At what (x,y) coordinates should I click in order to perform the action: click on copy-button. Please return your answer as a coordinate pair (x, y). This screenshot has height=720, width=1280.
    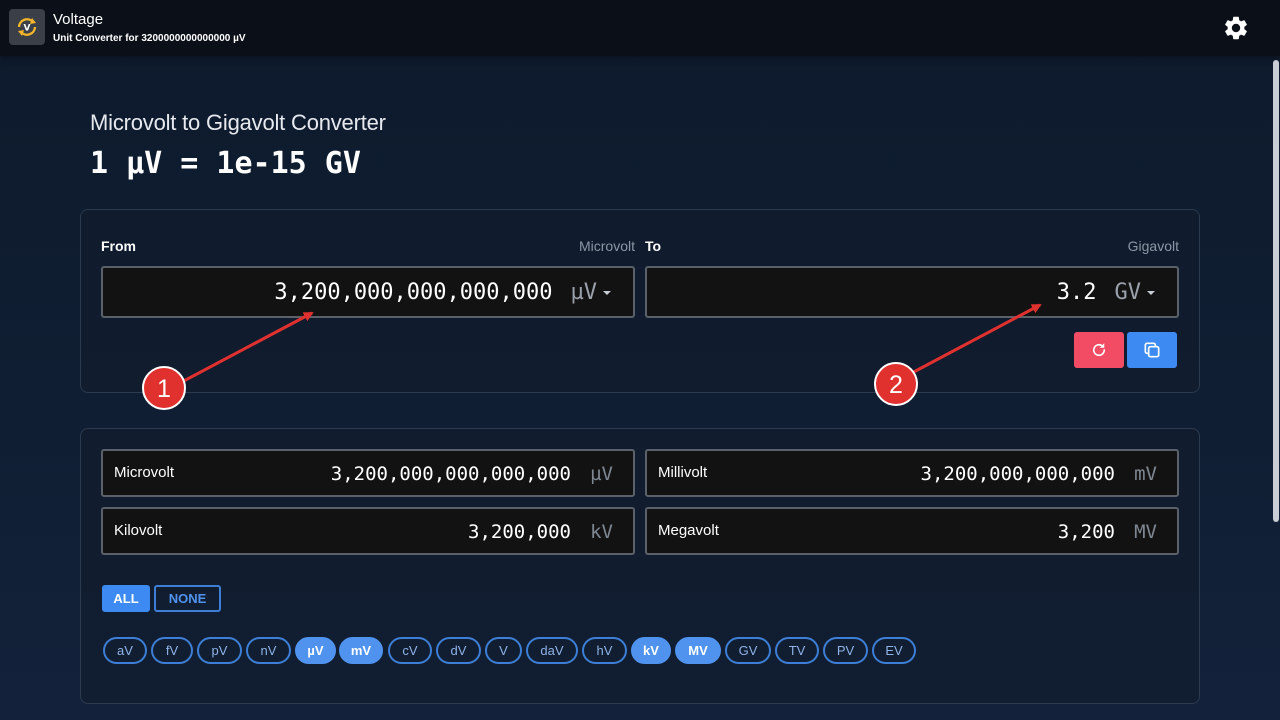
    Looking at the image, I should click on (1152, 350).